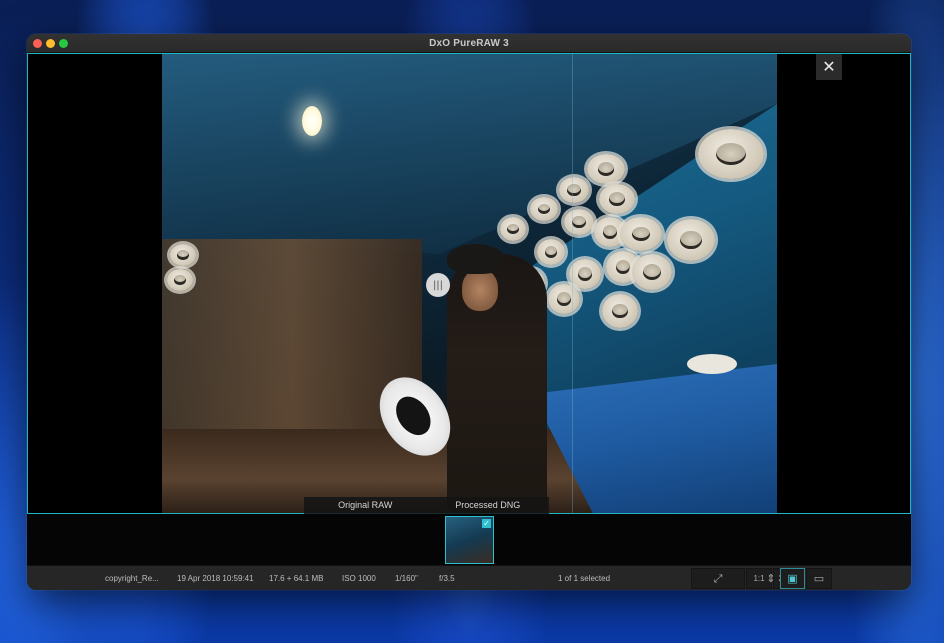 The image size is (944, 643). I want to click on aperture-label: f/3.5, so click(447, 578).